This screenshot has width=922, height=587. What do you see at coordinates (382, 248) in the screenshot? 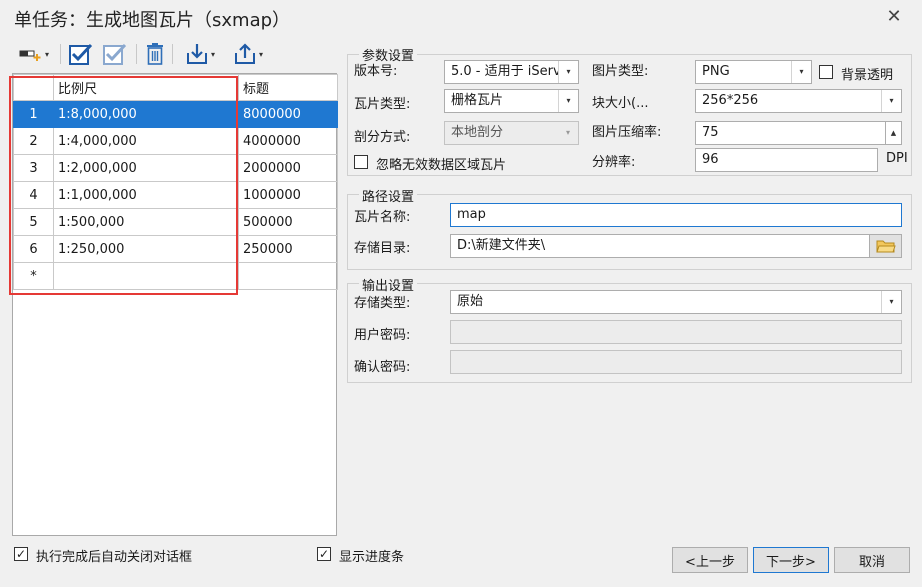
I see `dir-label: 存储目录:` at bounding box center [382, 248].